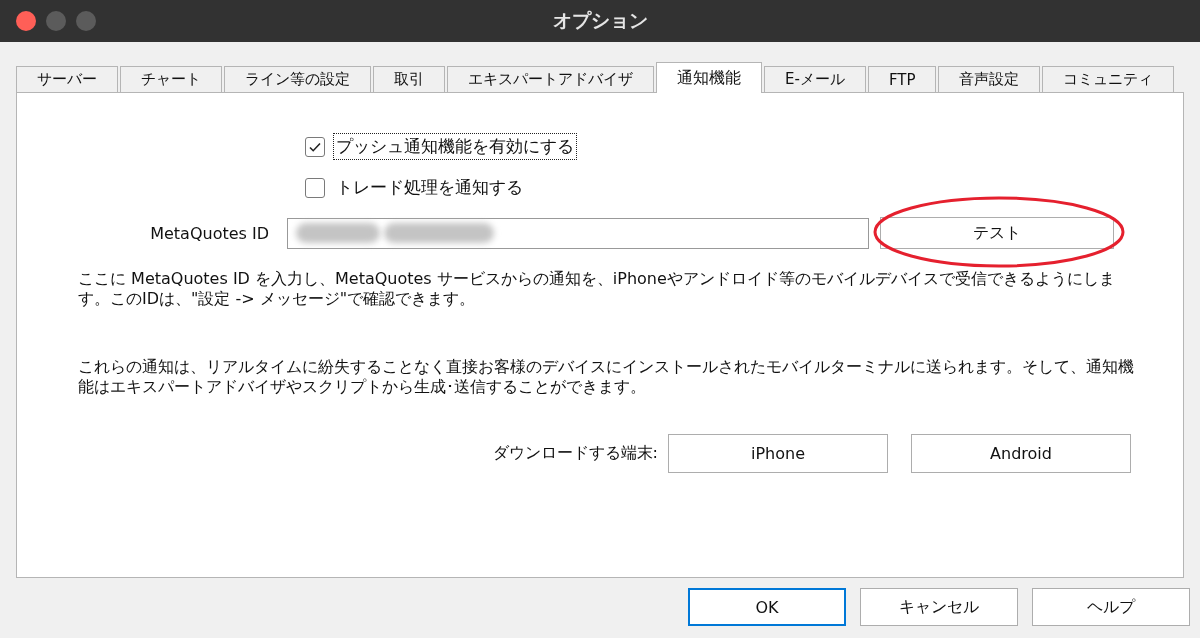  What do you see at coordinates (429, 187) in the screenshot?
I see `checkbox-label: トレード処理を通知する` at bounding box center [429, 187].